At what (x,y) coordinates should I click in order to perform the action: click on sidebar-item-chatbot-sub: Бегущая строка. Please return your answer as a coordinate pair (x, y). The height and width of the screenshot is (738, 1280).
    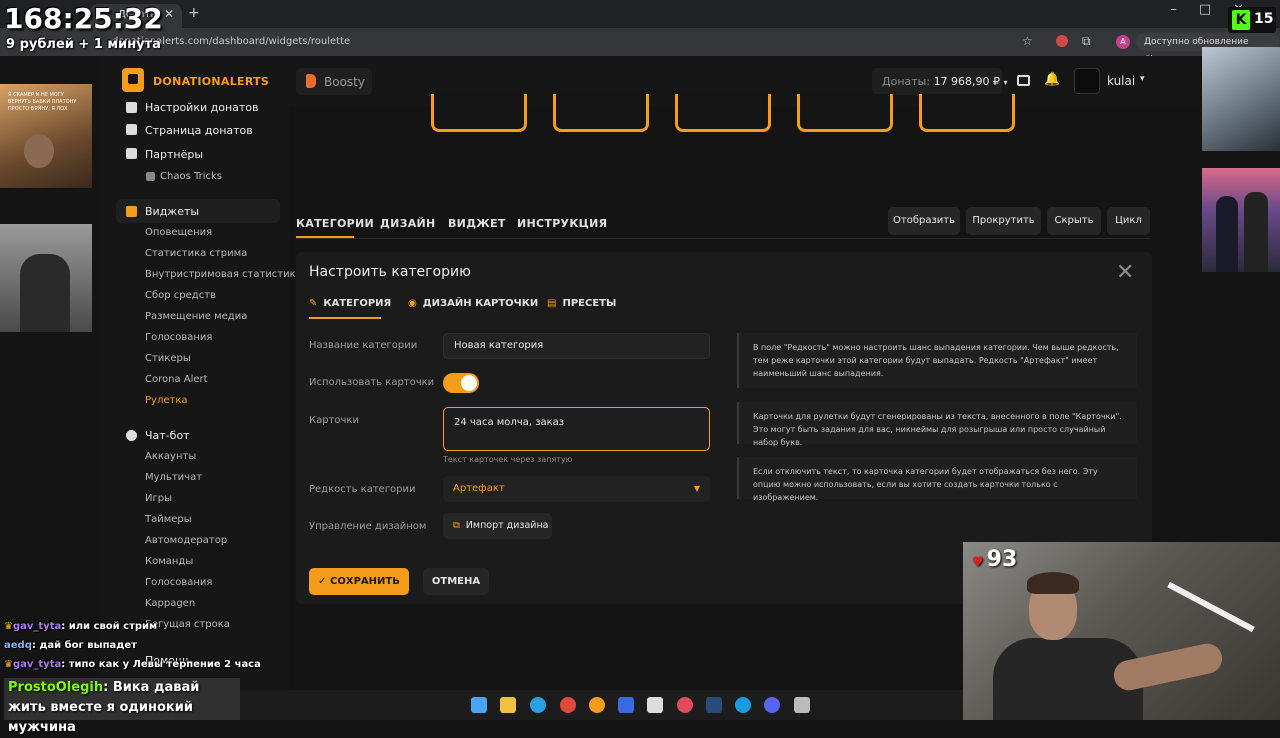
    Looking at the image, I should click on (187, 624).